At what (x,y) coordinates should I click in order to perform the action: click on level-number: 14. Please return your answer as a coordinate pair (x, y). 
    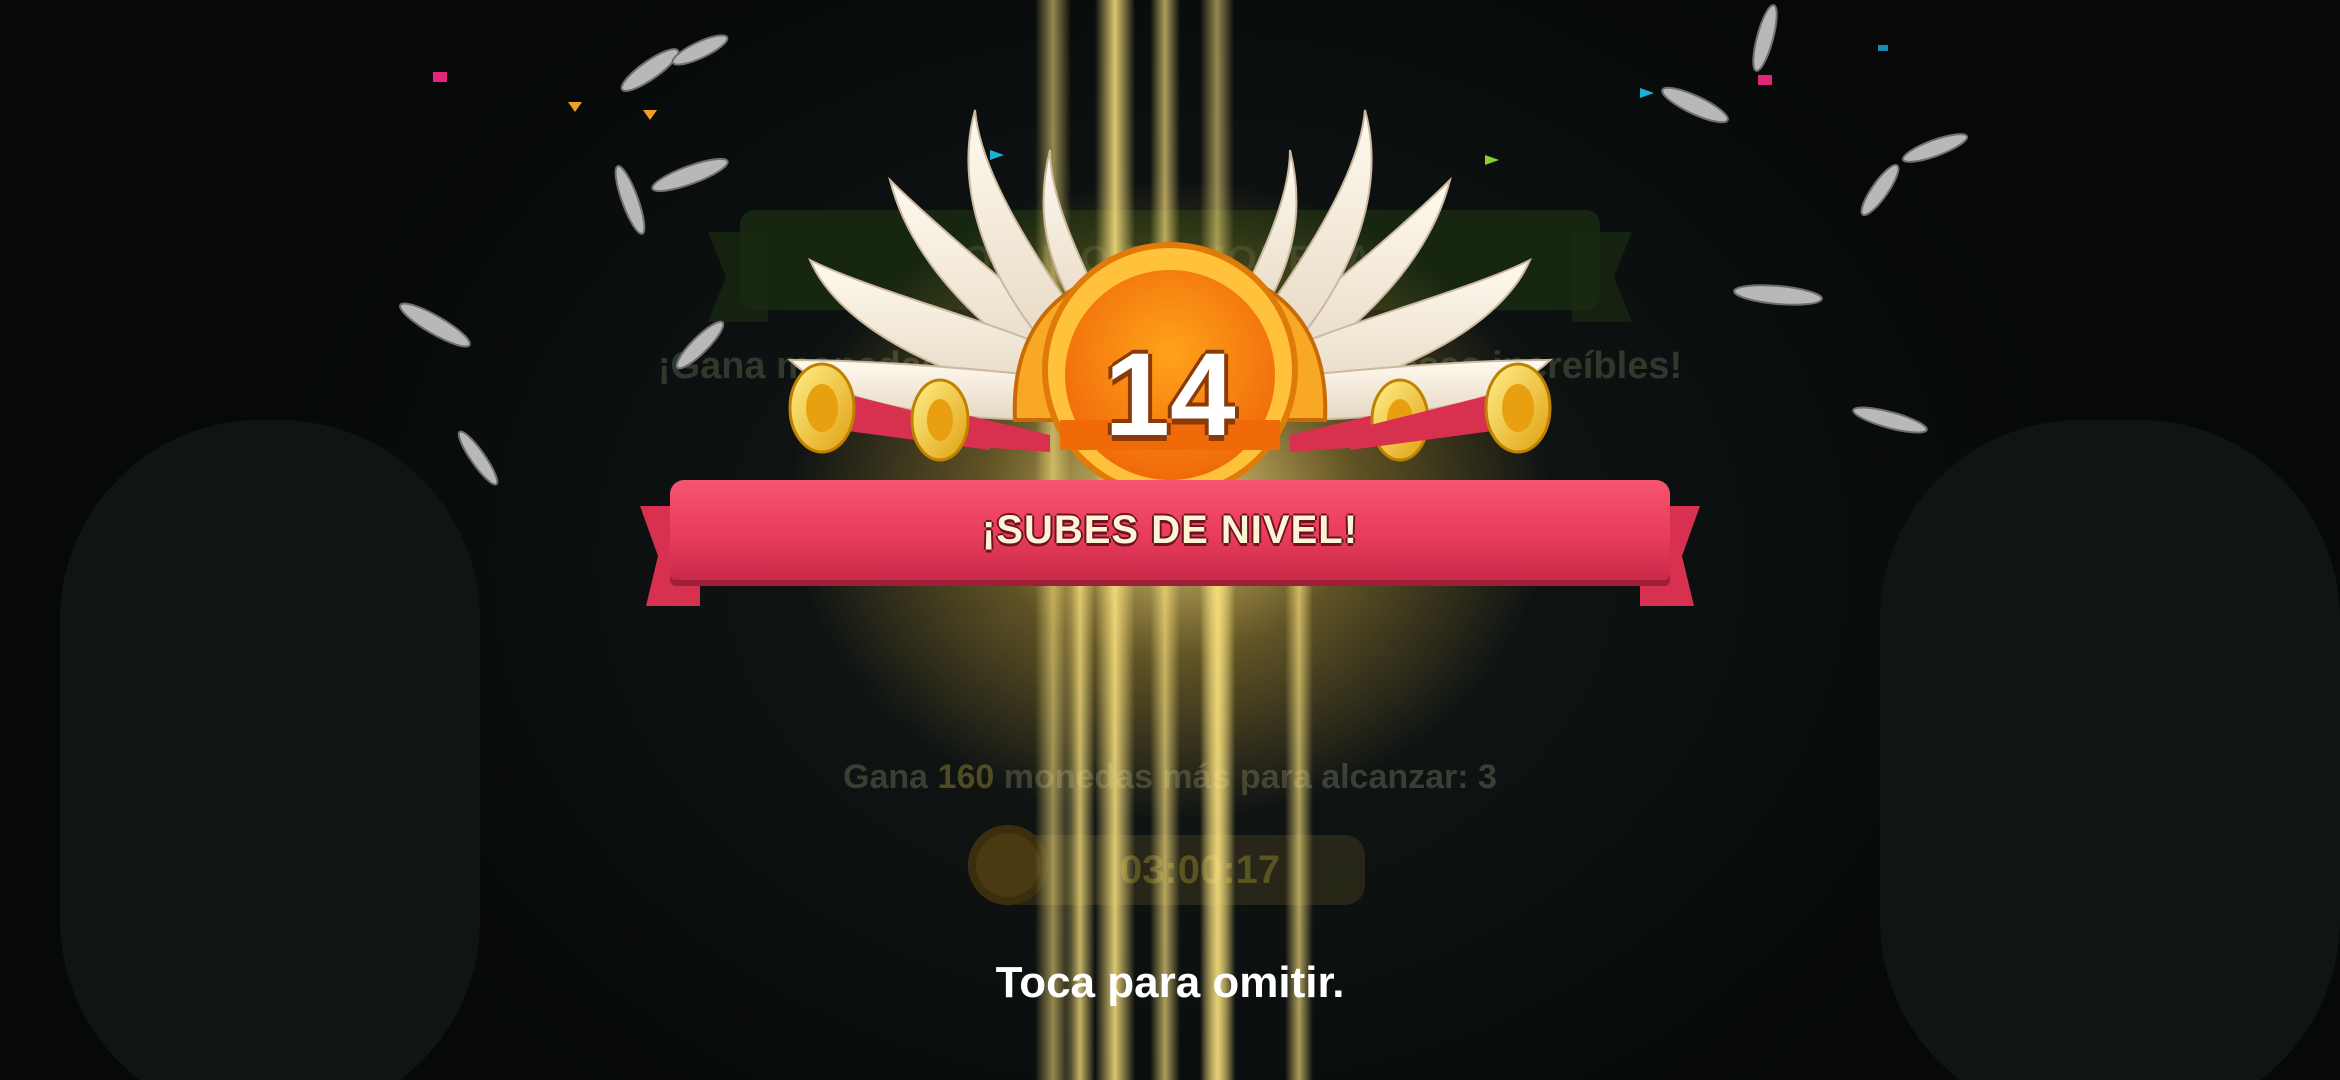
    Looking at the image, I should click on (1170, 395).